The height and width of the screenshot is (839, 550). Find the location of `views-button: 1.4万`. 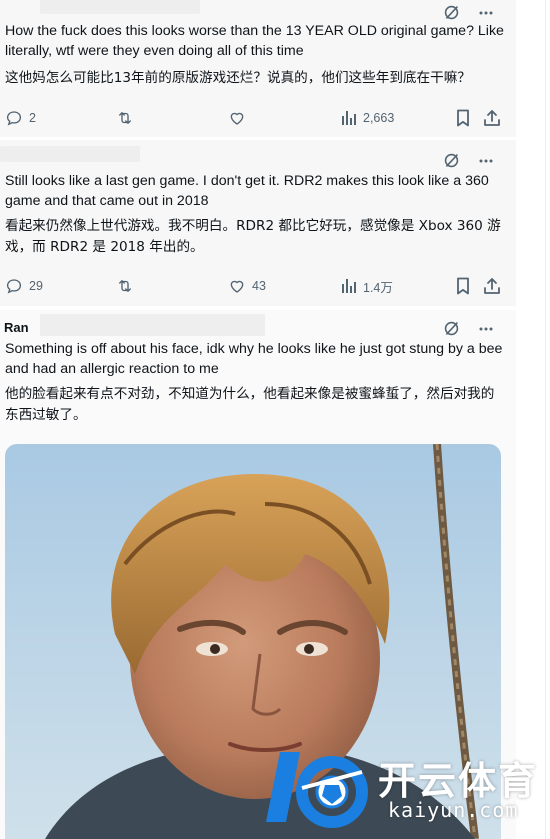

views-button: 1.4万 is located at coordinates (367, 286).